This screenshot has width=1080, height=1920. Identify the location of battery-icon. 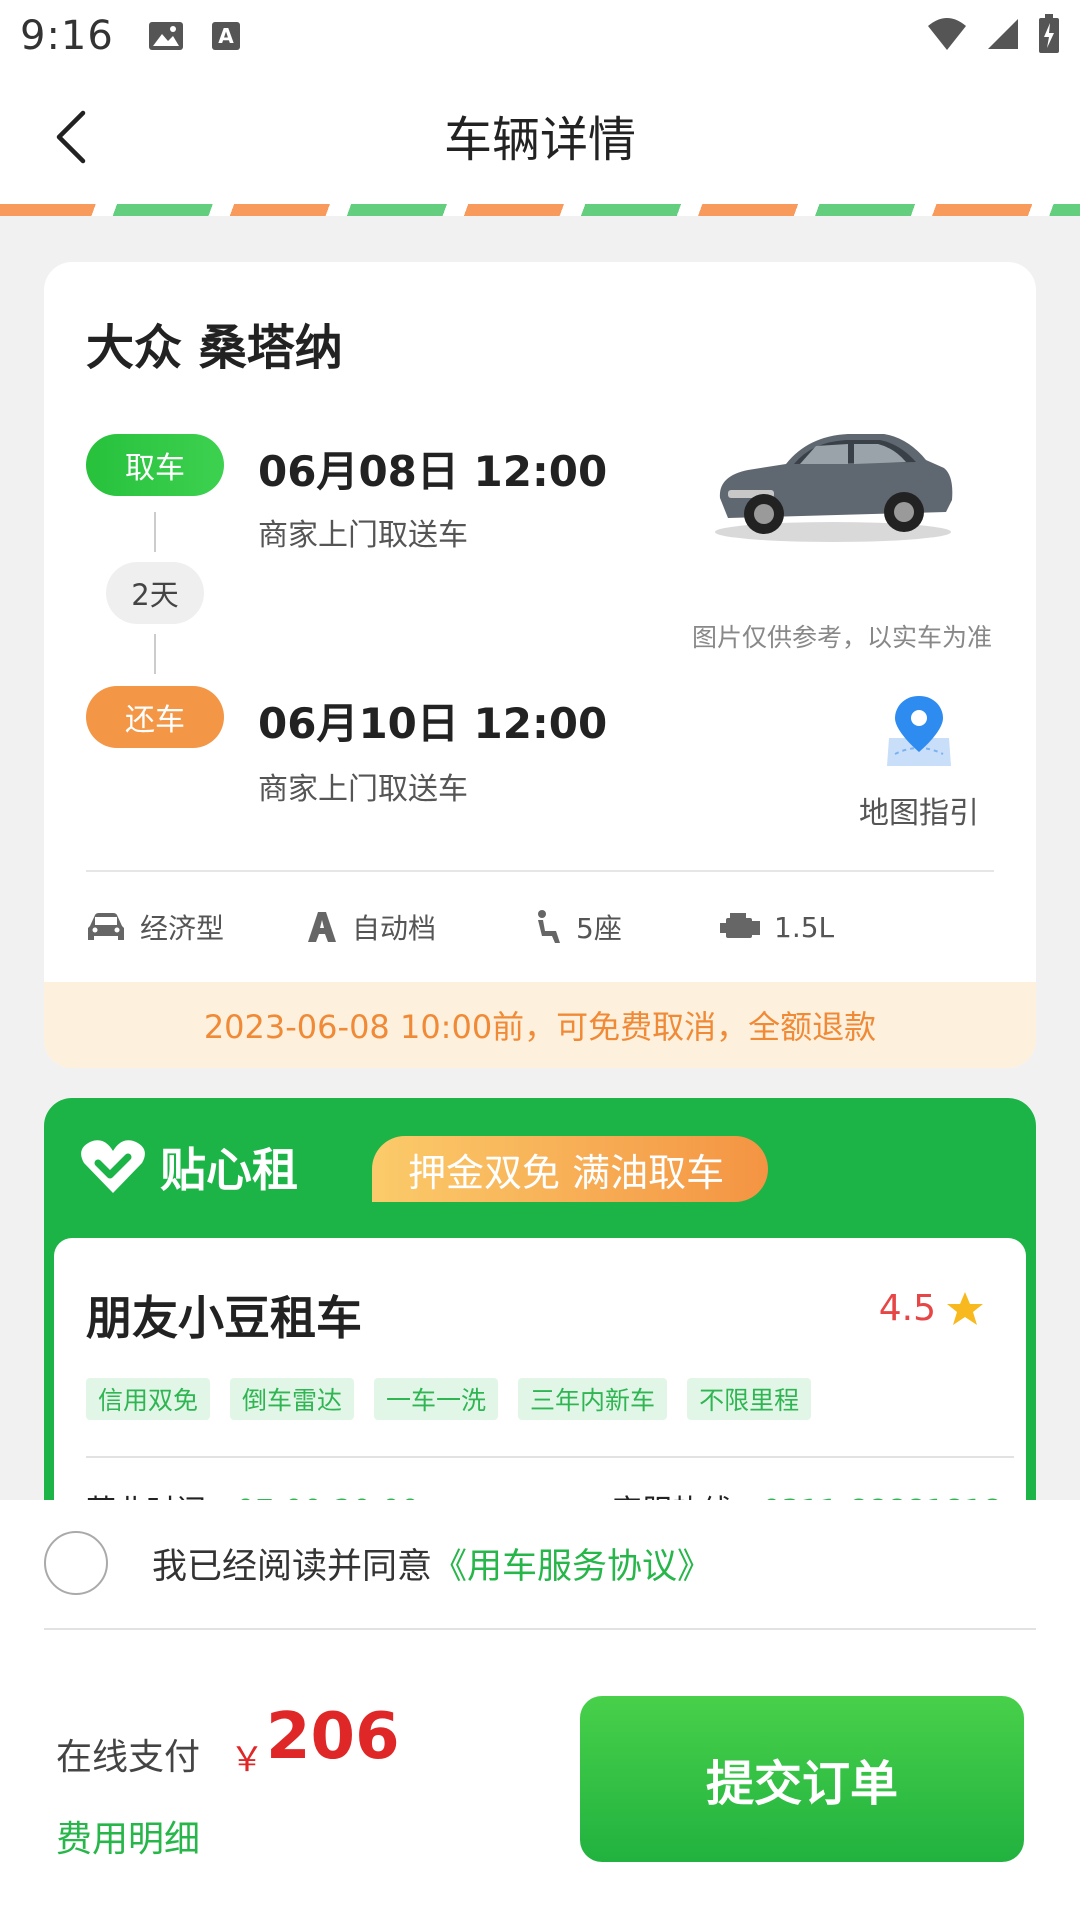
(1049, 36).